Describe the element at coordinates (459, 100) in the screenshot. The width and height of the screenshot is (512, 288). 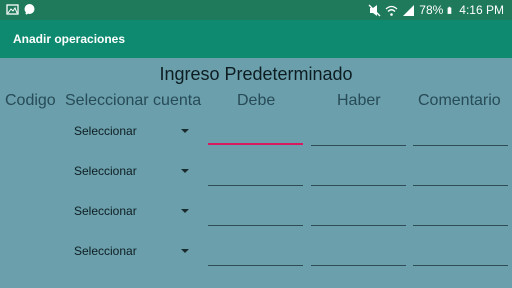
I see `column-header-comentario: Comentario` at that location.